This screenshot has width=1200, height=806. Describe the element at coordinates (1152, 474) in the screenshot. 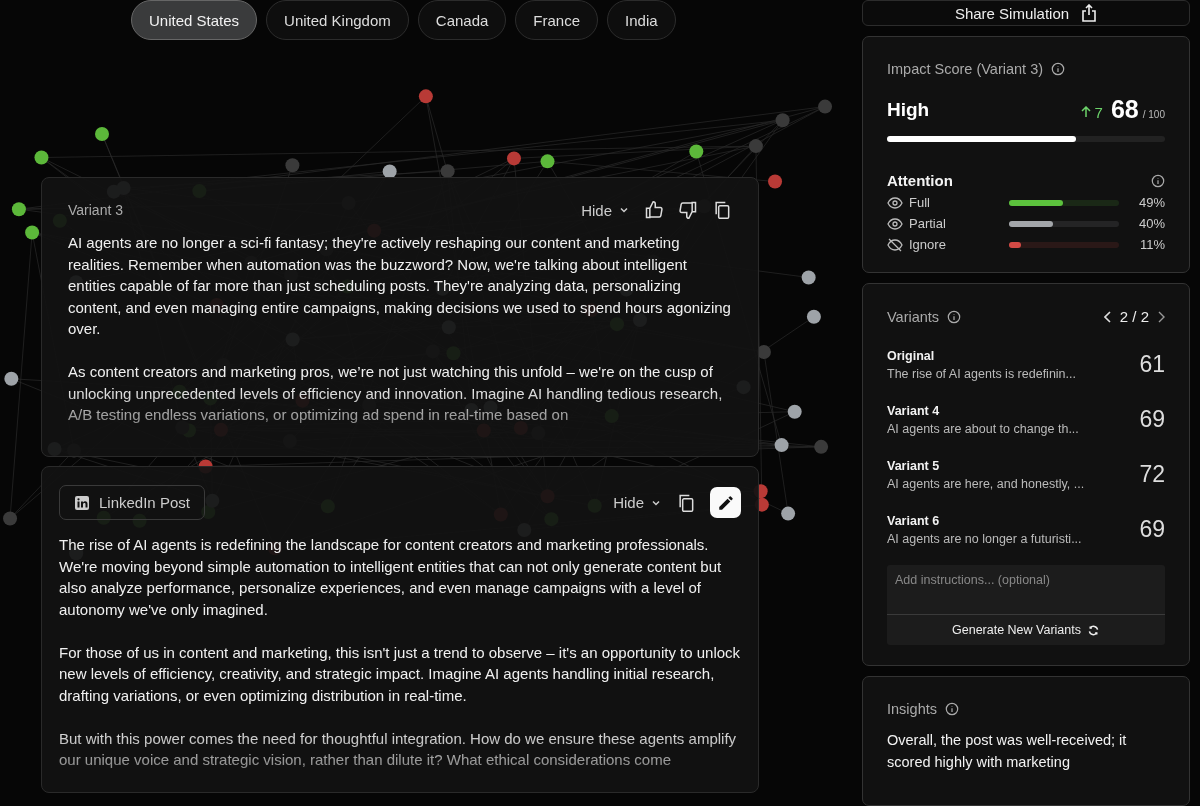

I see `variant-score: 72` at that location.